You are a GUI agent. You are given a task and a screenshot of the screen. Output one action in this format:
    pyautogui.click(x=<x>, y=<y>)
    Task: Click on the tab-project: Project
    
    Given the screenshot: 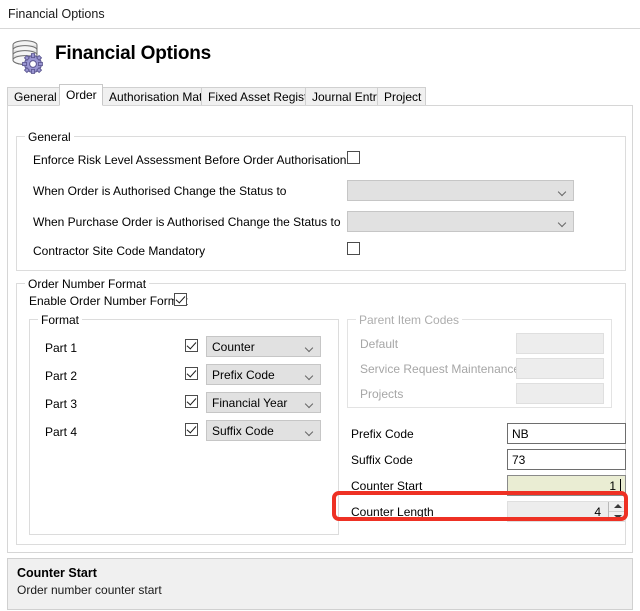 What is the action you would take?
    pyautogui.click(x=401, y=96)
    